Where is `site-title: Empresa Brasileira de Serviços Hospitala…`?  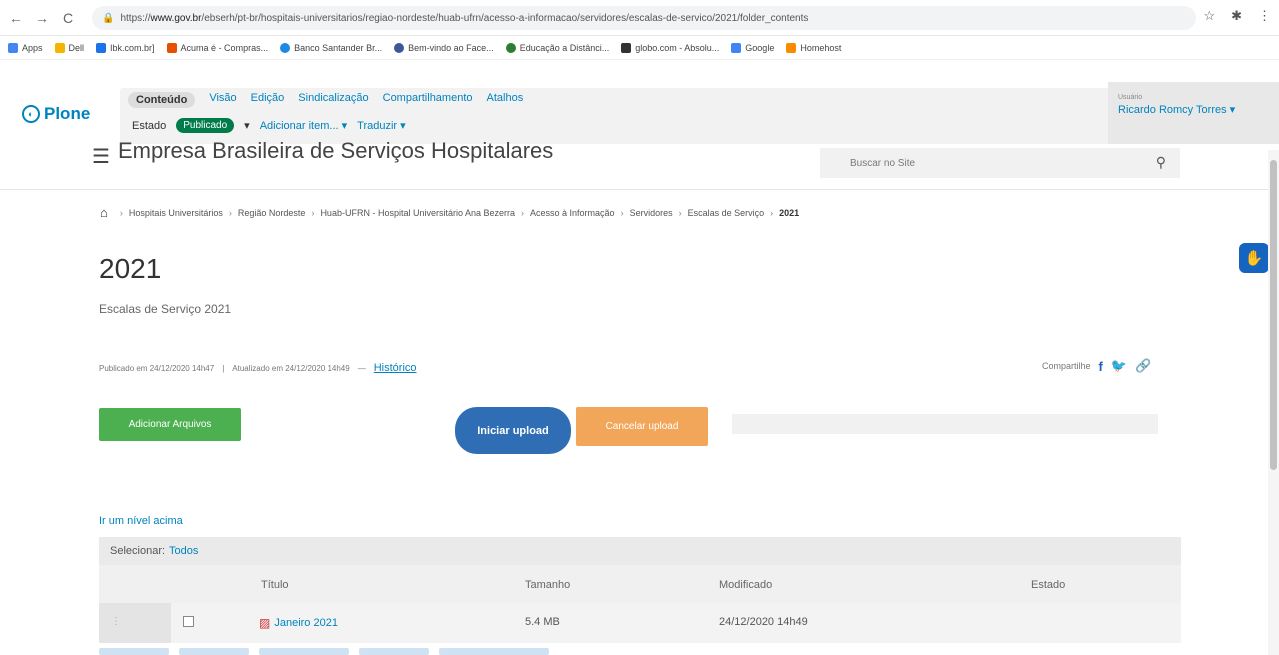
site-title: Empresa Brasileira de Serviços Hospitala… is located at coordinates (335, 151).